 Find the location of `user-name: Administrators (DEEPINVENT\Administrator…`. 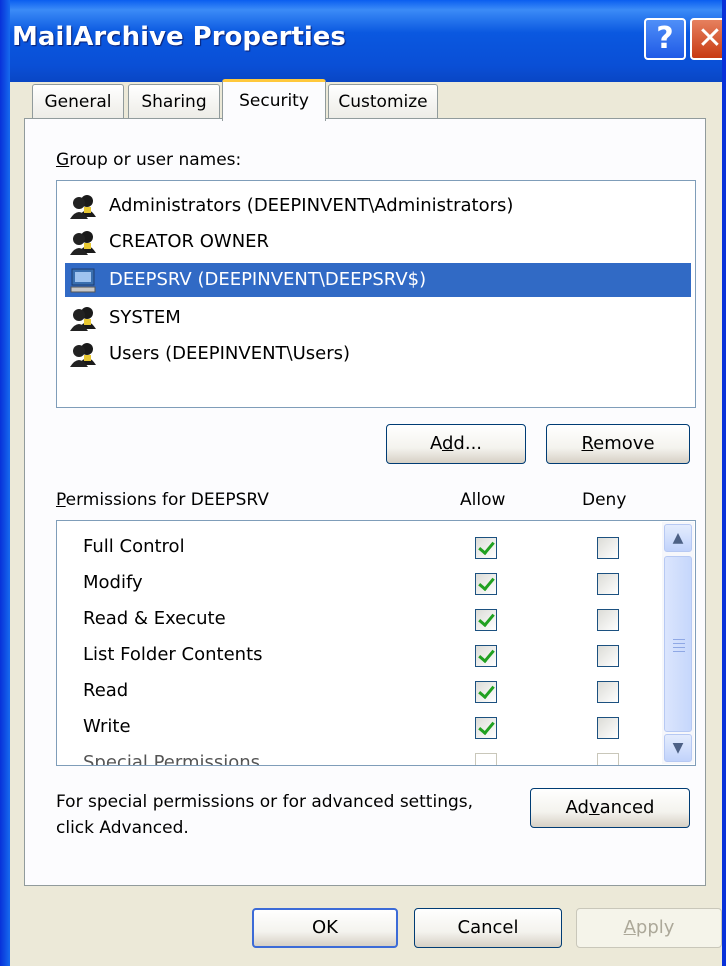

user-name: Administrators (DEEPINVENT\Administrator… is located at coordinates (311, 205).